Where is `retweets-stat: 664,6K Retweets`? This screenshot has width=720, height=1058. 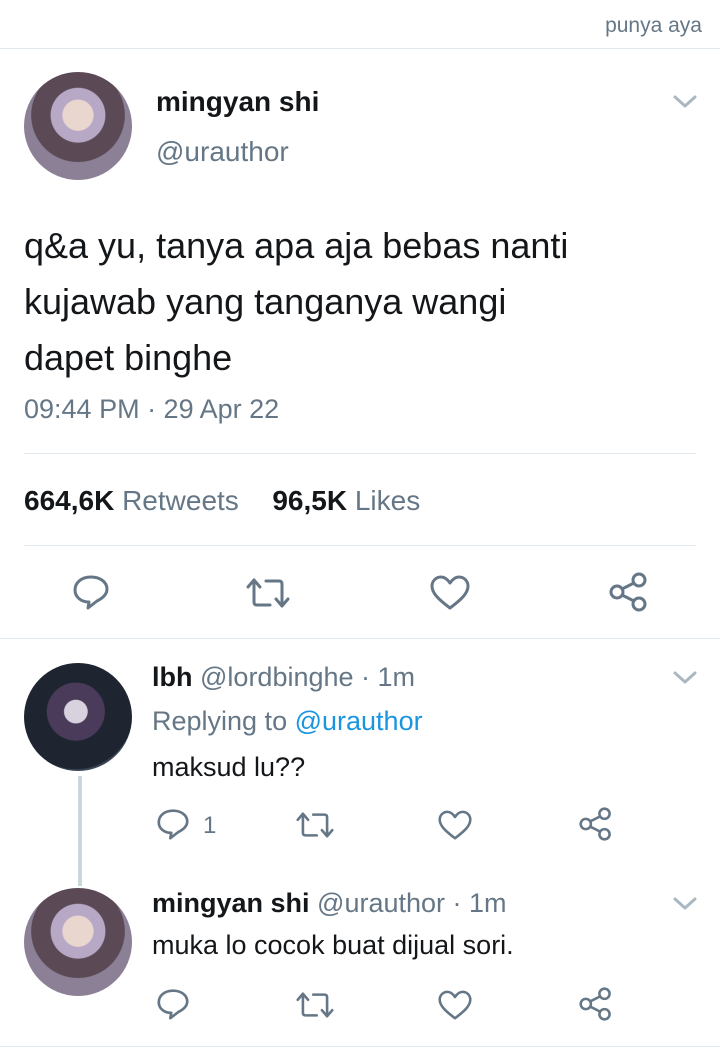 retweets-stat: 664,6K Retweets is located at coordinates (135, 500).